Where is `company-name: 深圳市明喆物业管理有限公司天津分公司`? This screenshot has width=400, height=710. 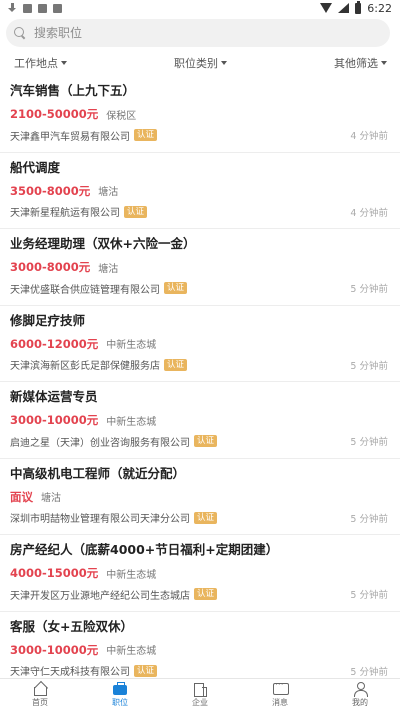 company-name: 深圳市明喆物业管理有限公司天津分公司 is located at coordinates (100, 519).